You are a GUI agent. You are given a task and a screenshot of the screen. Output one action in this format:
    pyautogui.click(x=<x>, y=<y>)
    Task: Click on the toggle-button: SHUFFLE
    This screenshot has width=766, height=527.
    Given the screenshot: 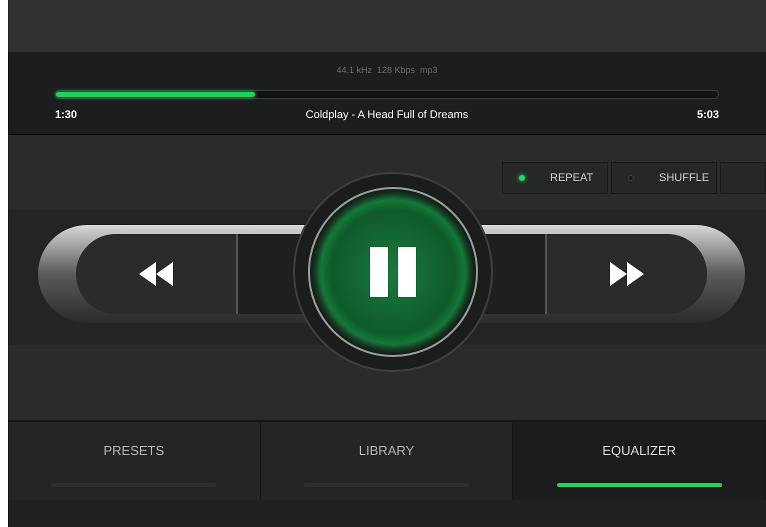 What is the action you would take?
    pyautogui.click(x=664, y=178)
    